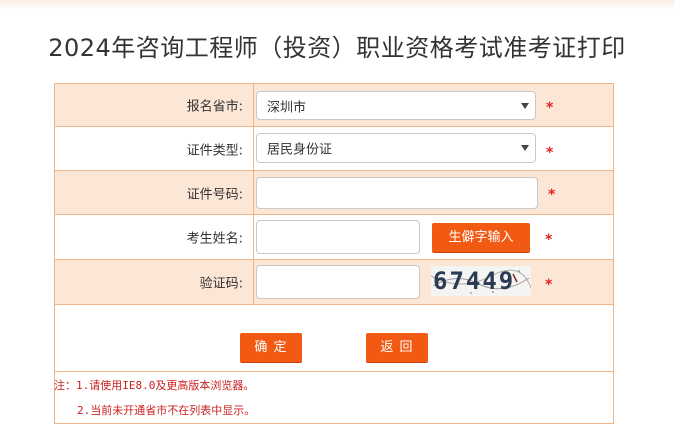 Image resolution: width=674 pixels, height=430 pixels. I want to click on id-type-row: 证件类型: 居民身份证 *, so click(334, 149).